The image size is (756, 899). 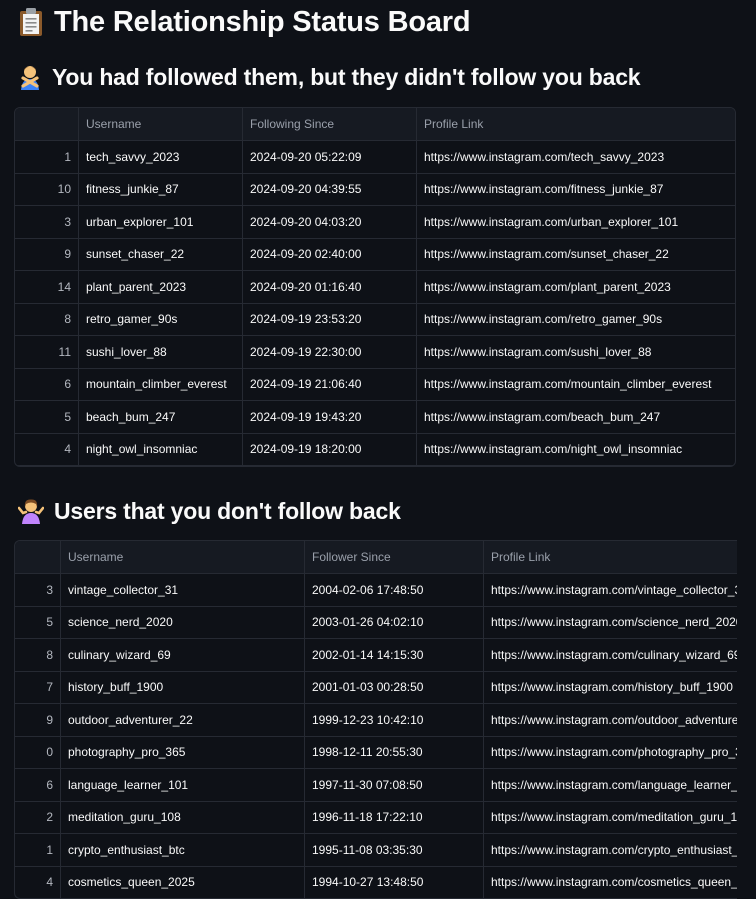 What do you see at coordinates (330, 417) in the screenshot?
I see `date-cell: 2024-09-19 19:43:20` at bounding box center [330, 417].